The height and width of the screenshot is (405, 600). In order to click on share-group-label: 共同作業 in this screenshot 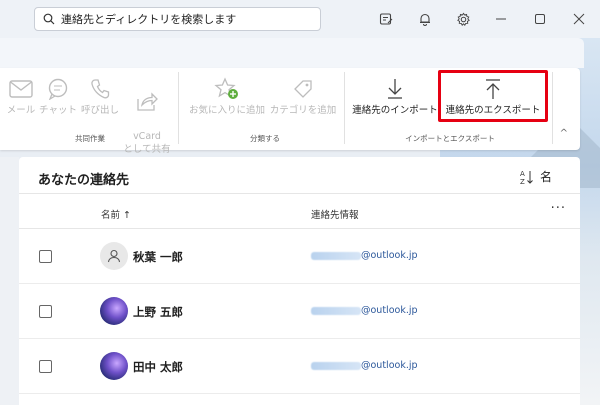, I will do `click(90, 138)`.